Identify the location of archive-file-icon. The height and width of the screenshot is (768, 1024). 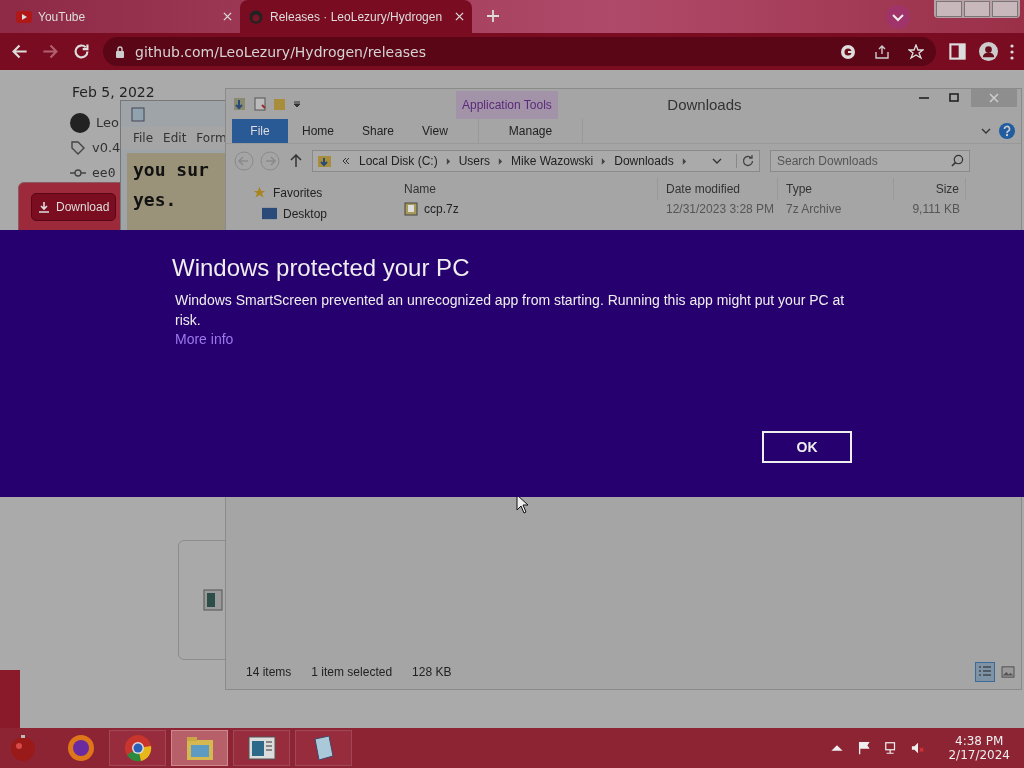
(411, 209).